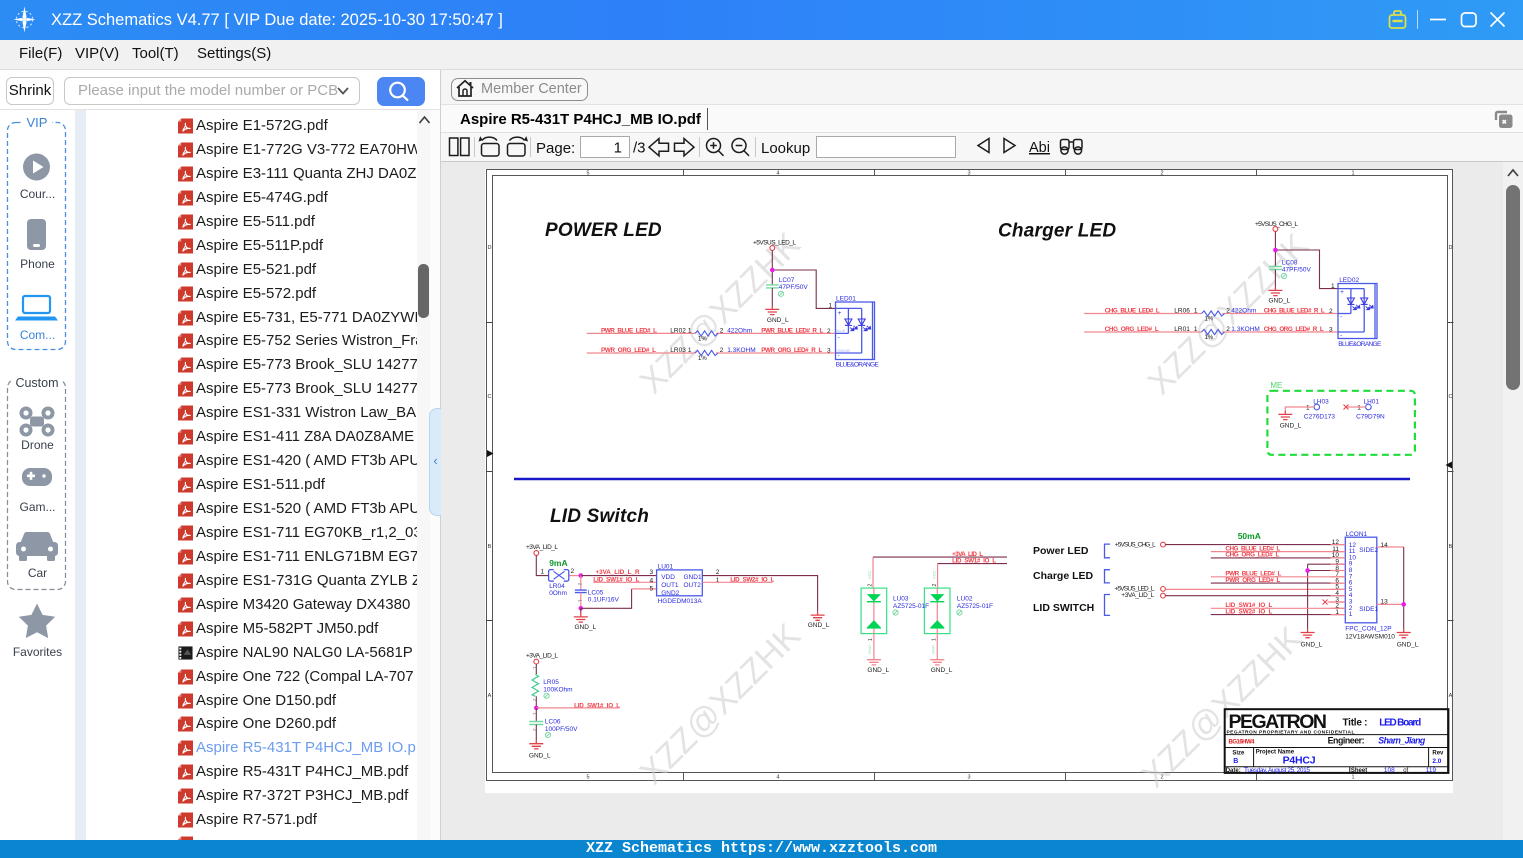  I want to click on svg-text: LR03, so click(678, 350).